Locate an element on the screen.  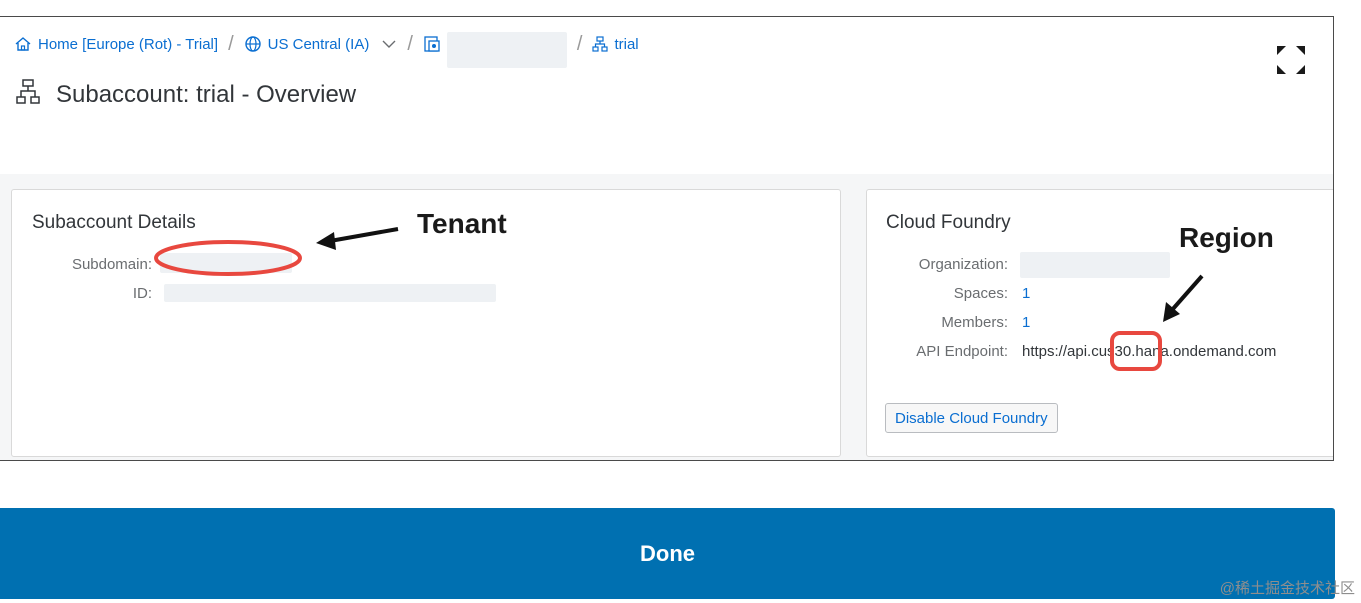
organization-label: Organization: is located at coordinates (963, 264).